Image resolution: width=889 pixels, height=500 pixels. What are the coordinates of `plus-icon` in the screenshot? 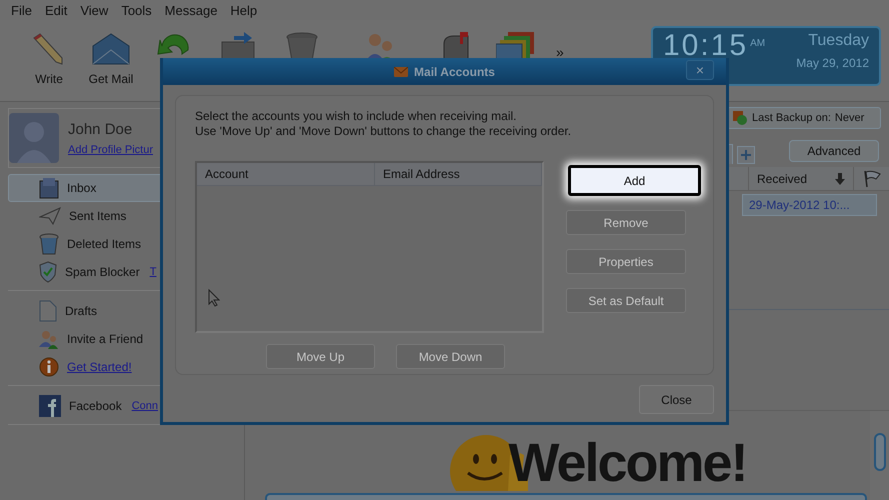 It's located at (746, 155).